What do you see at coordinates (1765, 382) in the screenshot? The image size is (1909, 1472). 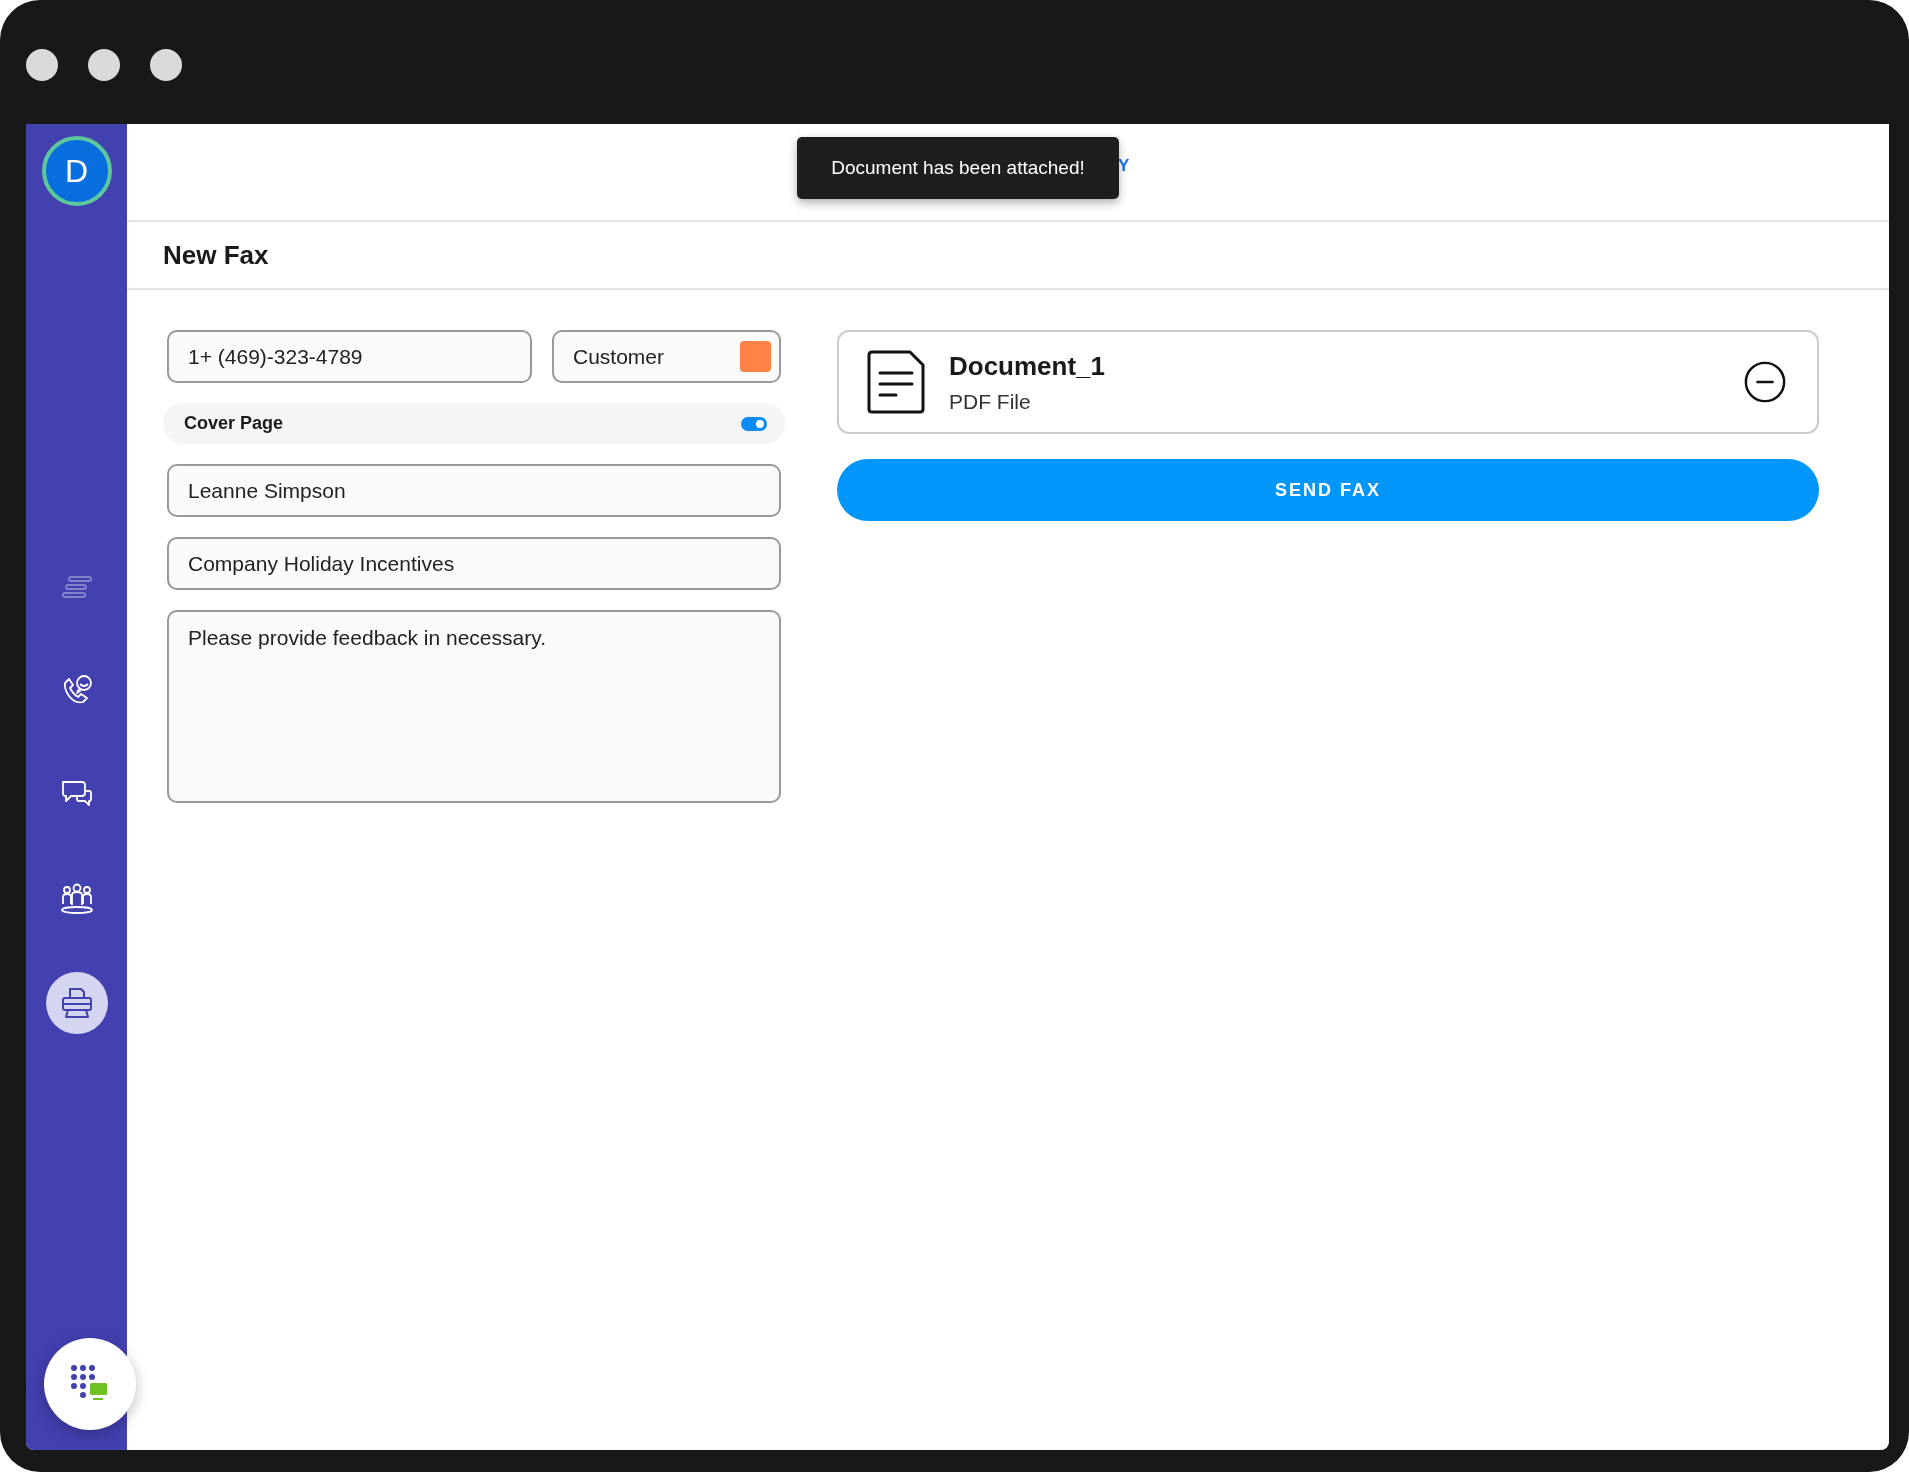 I see `remove-icon` at bounding box center [1765, 382].